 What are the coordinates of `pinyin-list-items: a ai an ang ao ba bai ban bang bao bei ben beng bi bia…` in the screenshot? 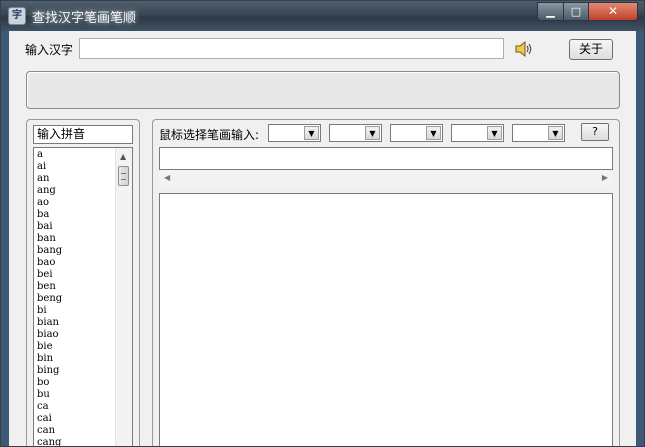 It's located at (75, 297).